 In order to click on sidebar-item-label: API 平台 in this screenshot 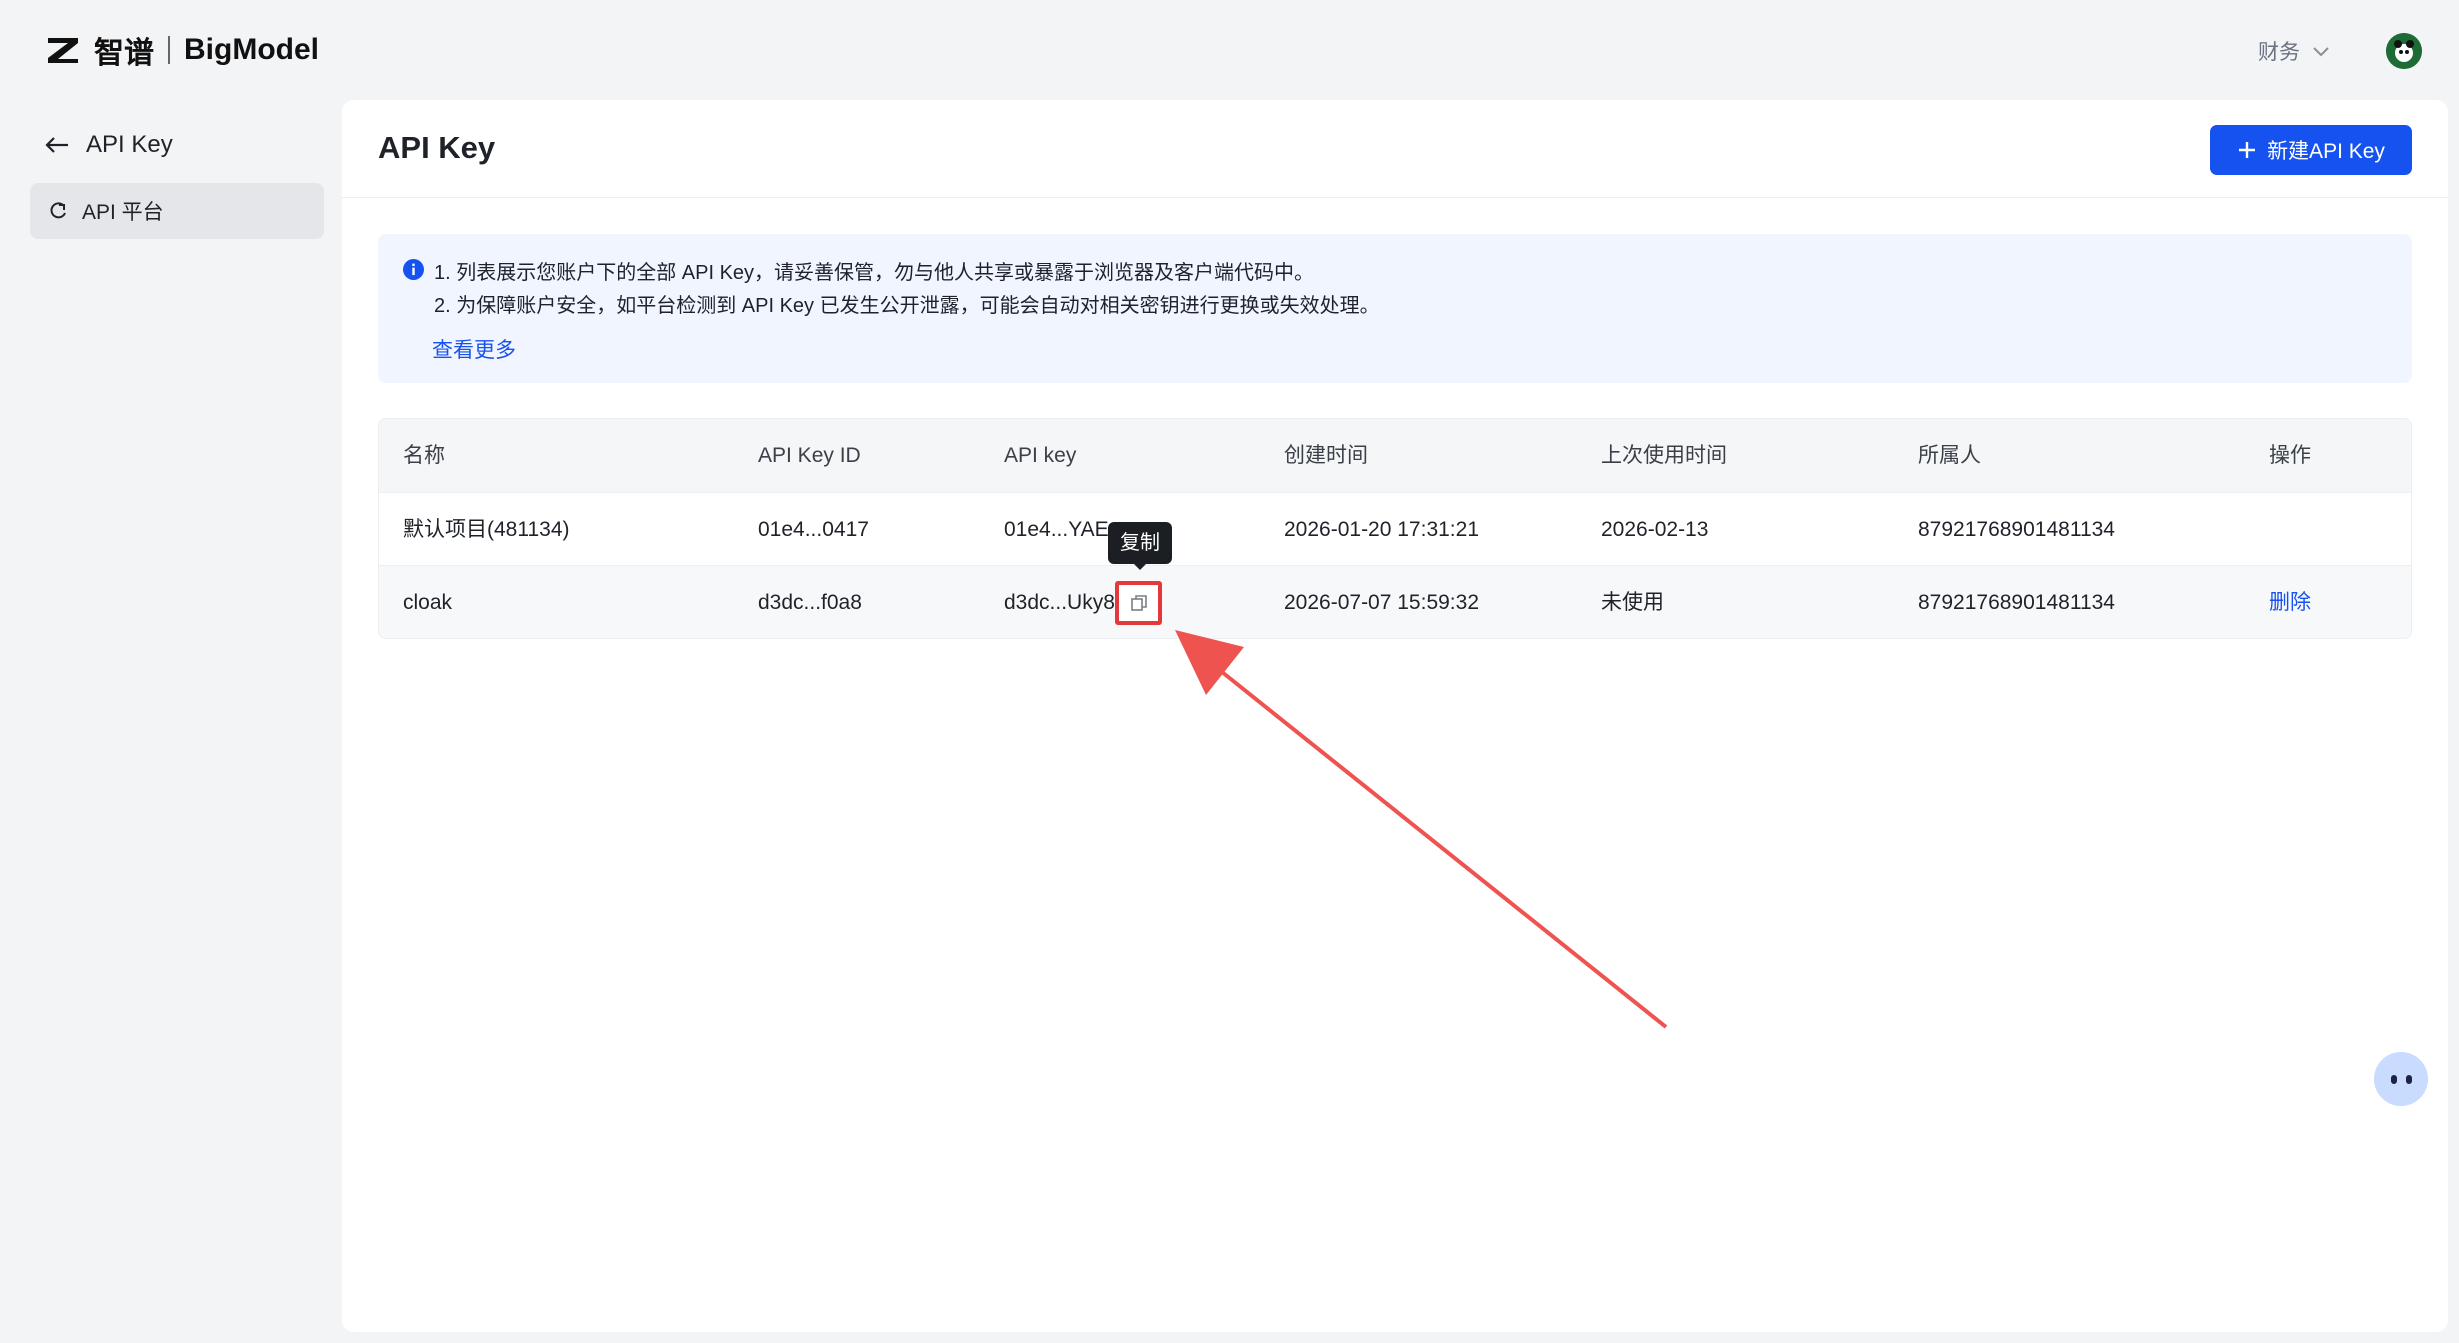, I will do `click(123, 212)`.